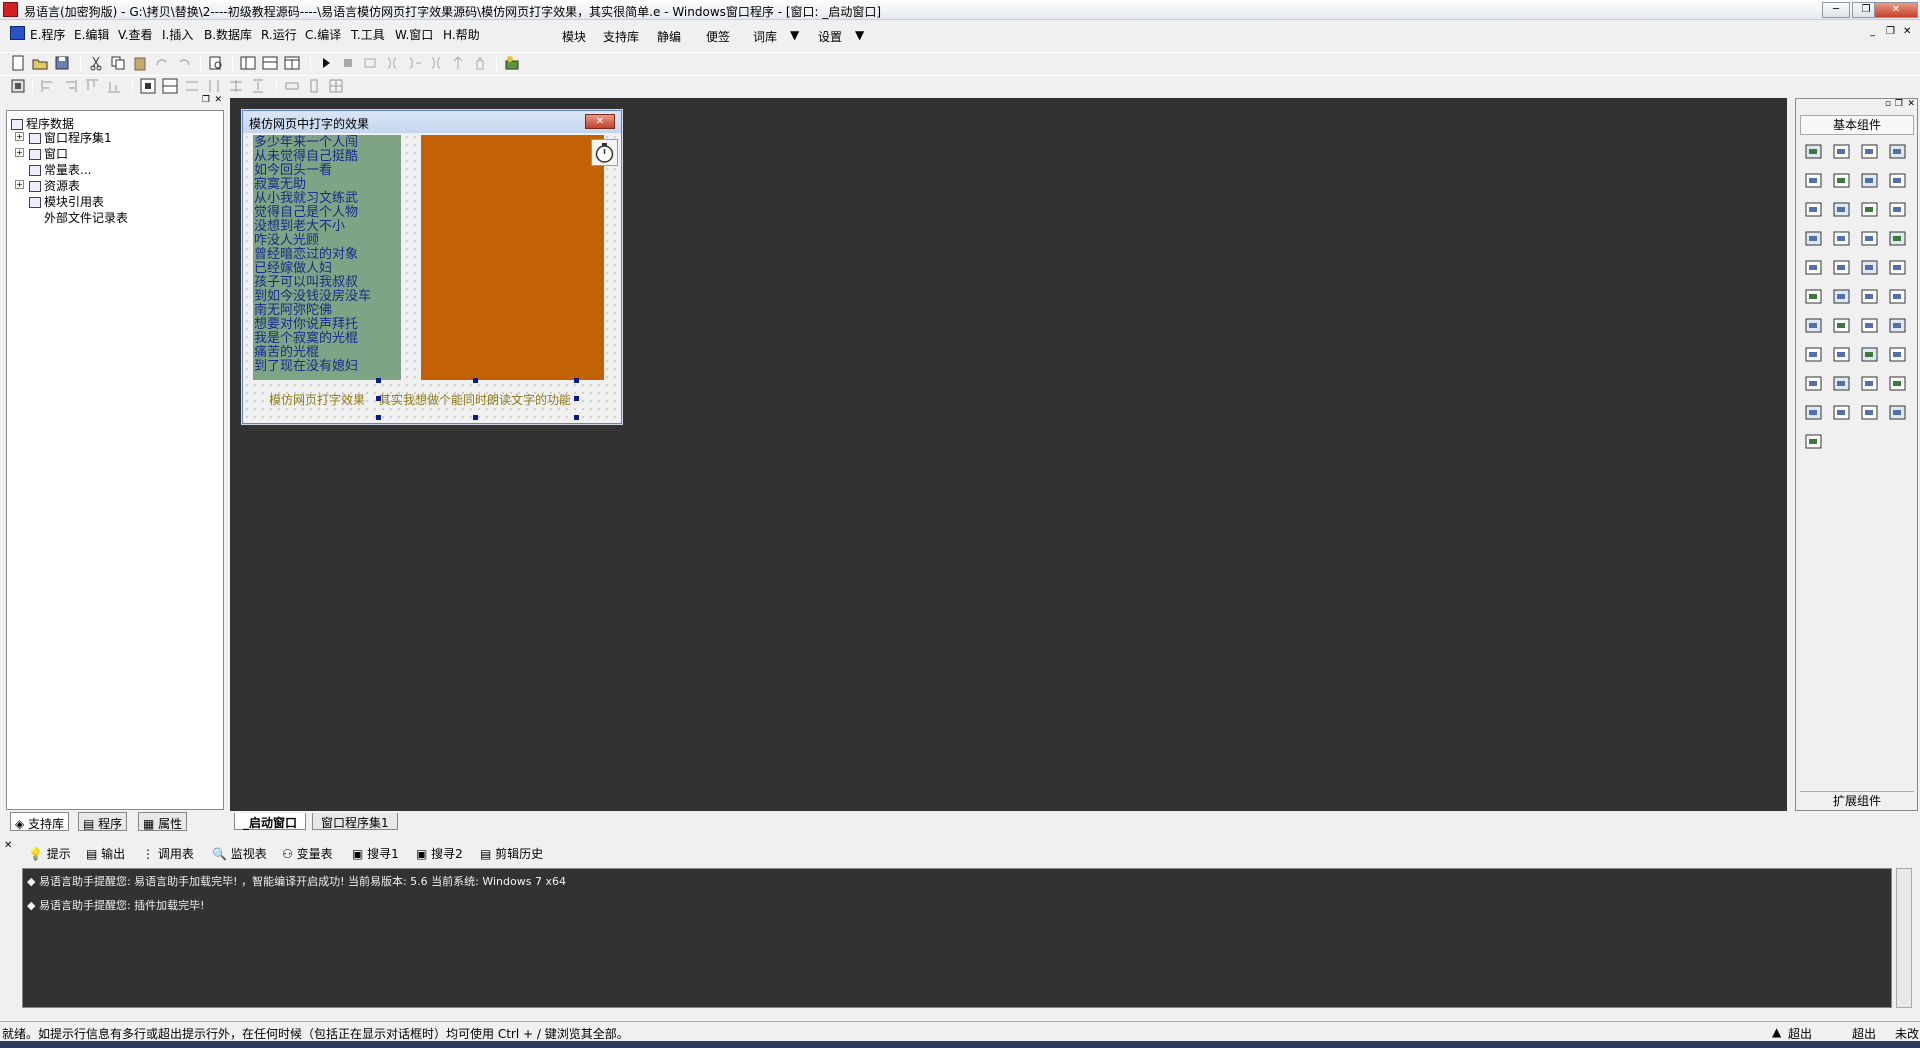 This screenshot has height=1048, width=1920. Describe the element at coordinates (1871, 327) in the screenshot. I see `tree-component-icon` at that location.